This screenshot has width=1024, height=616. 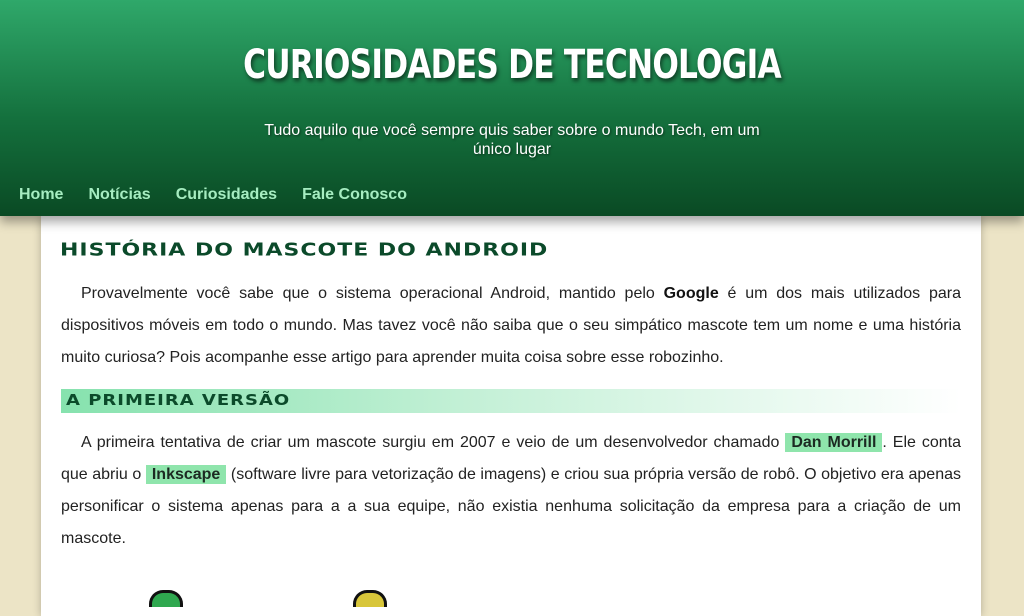 What do you see at coordinates (178, 400) in the screenshot?
I see `section-title: A primeira versão` at bounding box center [178, 400].